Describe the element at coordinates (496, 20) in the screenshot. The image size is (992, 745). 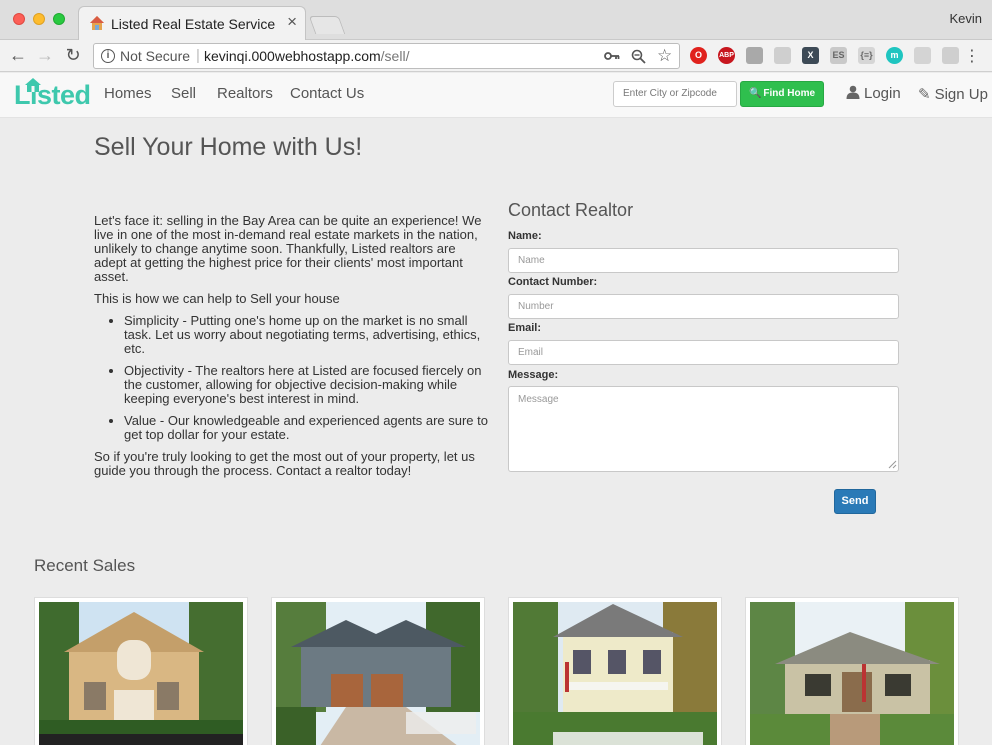
I see `browser-tab-bar: Listed Real Estate Service × Kevin` at that location.